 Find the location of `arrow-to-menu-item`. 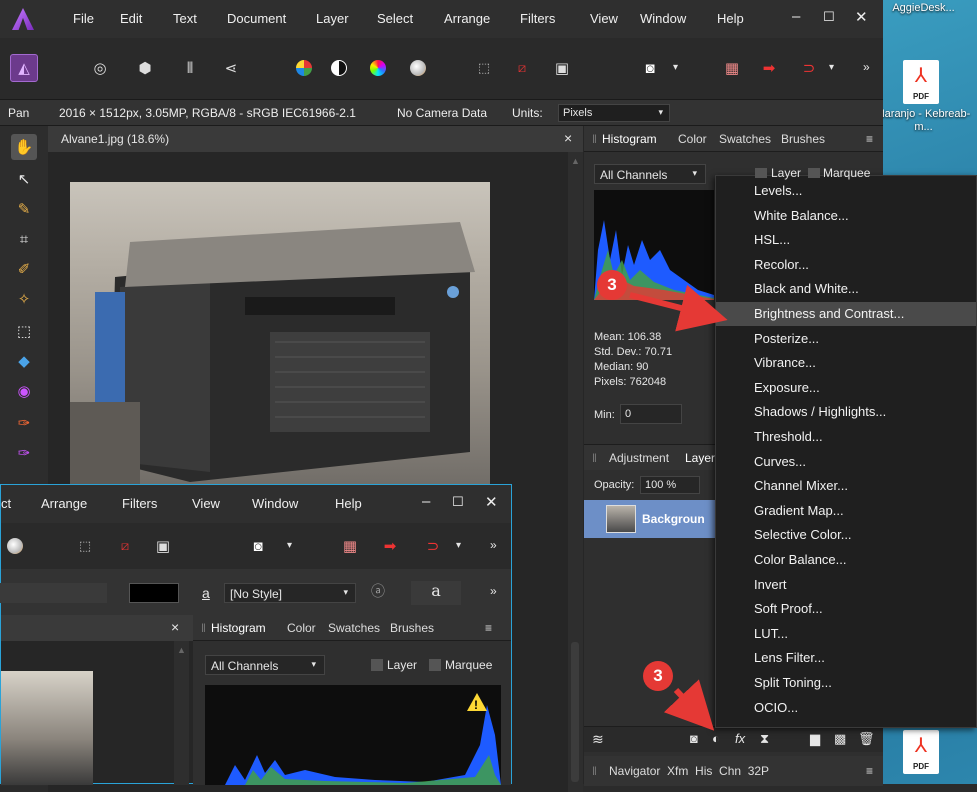

arrow-to-menu-item is located at coordinates (678, 308).